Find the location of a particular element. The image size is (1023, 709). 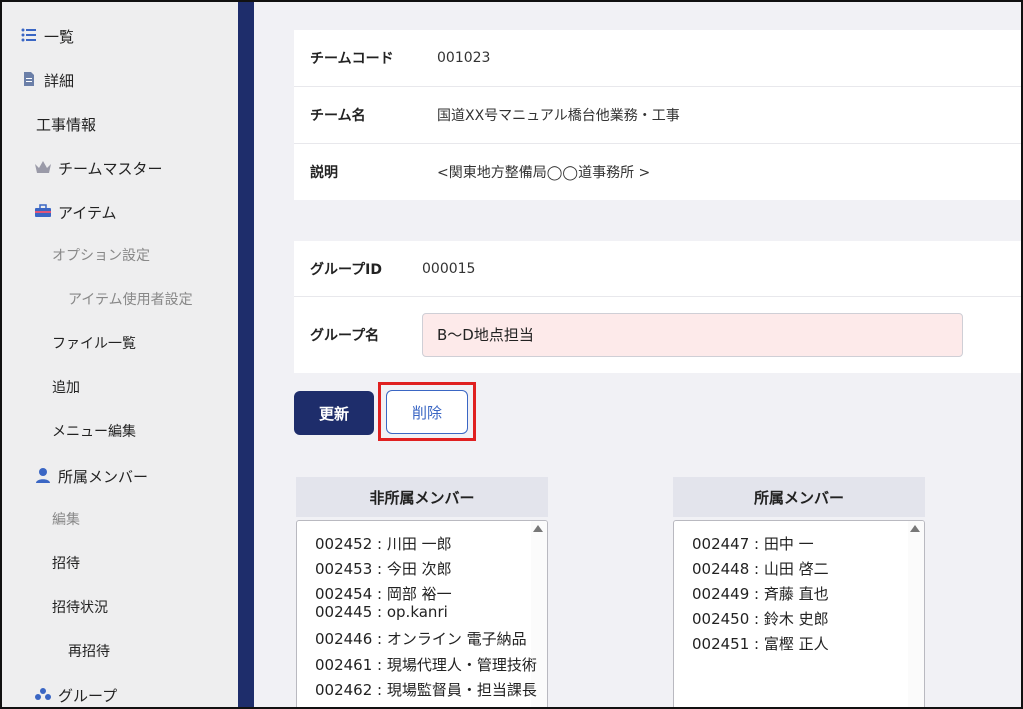

list-item: 002449 : 斉藤 直也 is located at coordinates (760, 593).